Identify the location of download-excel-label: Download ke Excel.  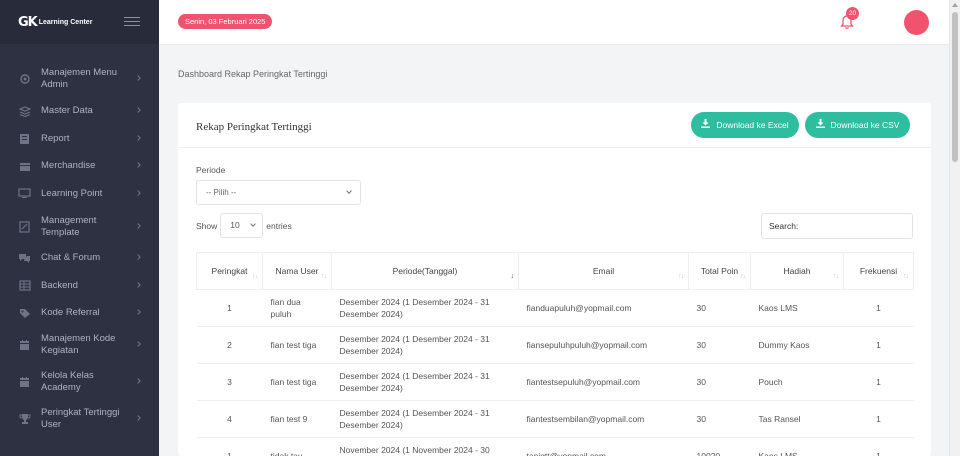
(752, 125).